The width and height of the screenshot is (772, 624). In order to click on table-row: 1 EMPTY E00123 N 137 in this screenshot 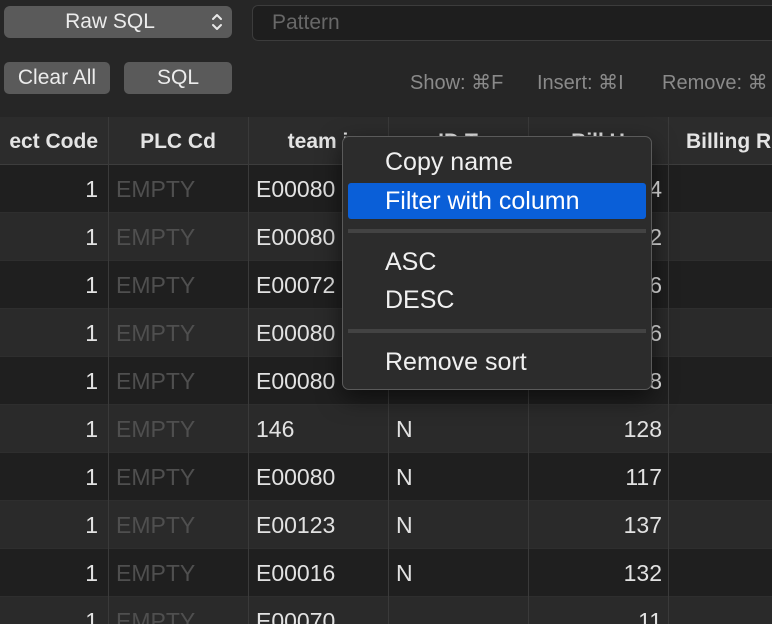, I will do `click(386, 525)`.